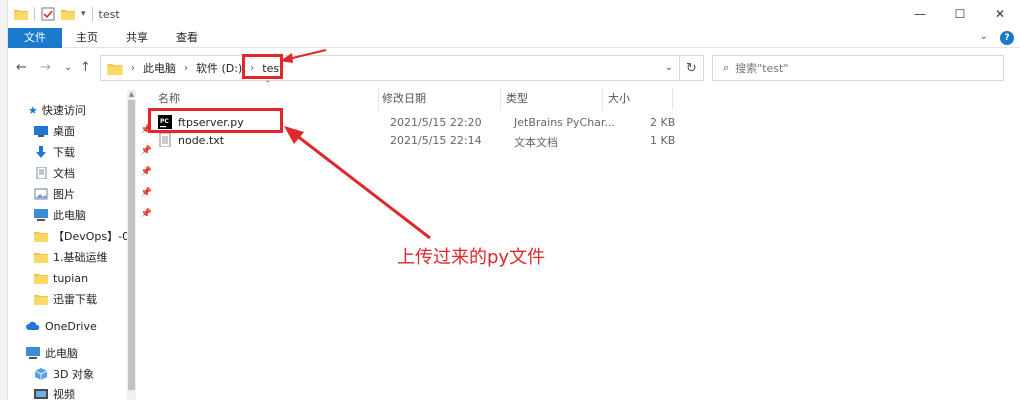 The height and width of the screenshot is (400, 1020). What do you see at coordinates (219, 68) in the screenshot?
I see `breadcrumb-drive-d: 软件 (D:)` at bounding box center [219, 68].